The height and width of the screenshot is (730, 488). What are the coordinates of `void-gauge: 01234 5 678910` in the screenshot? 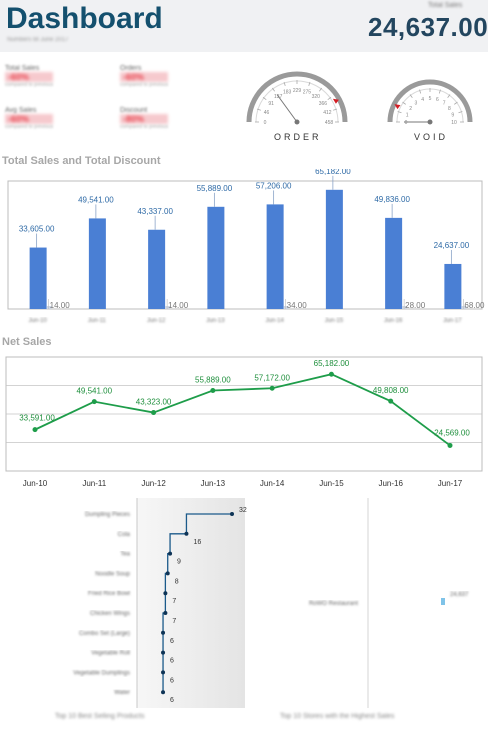 It's located at (430, 102).